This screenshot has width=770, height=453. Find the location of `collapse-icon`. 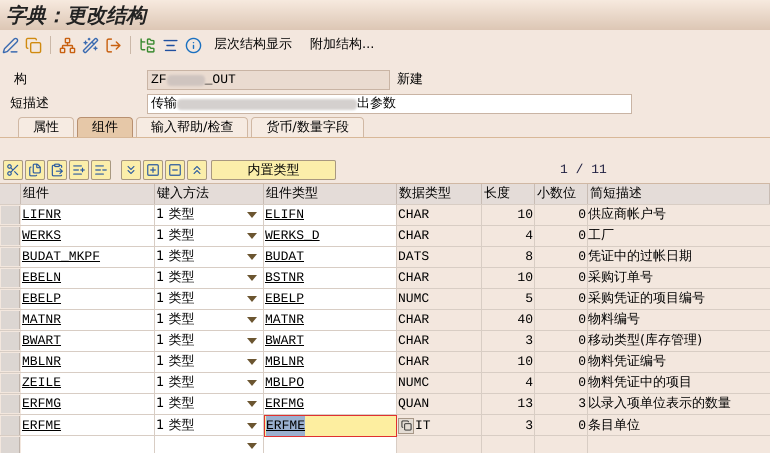

collapse-icon is located at coordinates (175, 170).